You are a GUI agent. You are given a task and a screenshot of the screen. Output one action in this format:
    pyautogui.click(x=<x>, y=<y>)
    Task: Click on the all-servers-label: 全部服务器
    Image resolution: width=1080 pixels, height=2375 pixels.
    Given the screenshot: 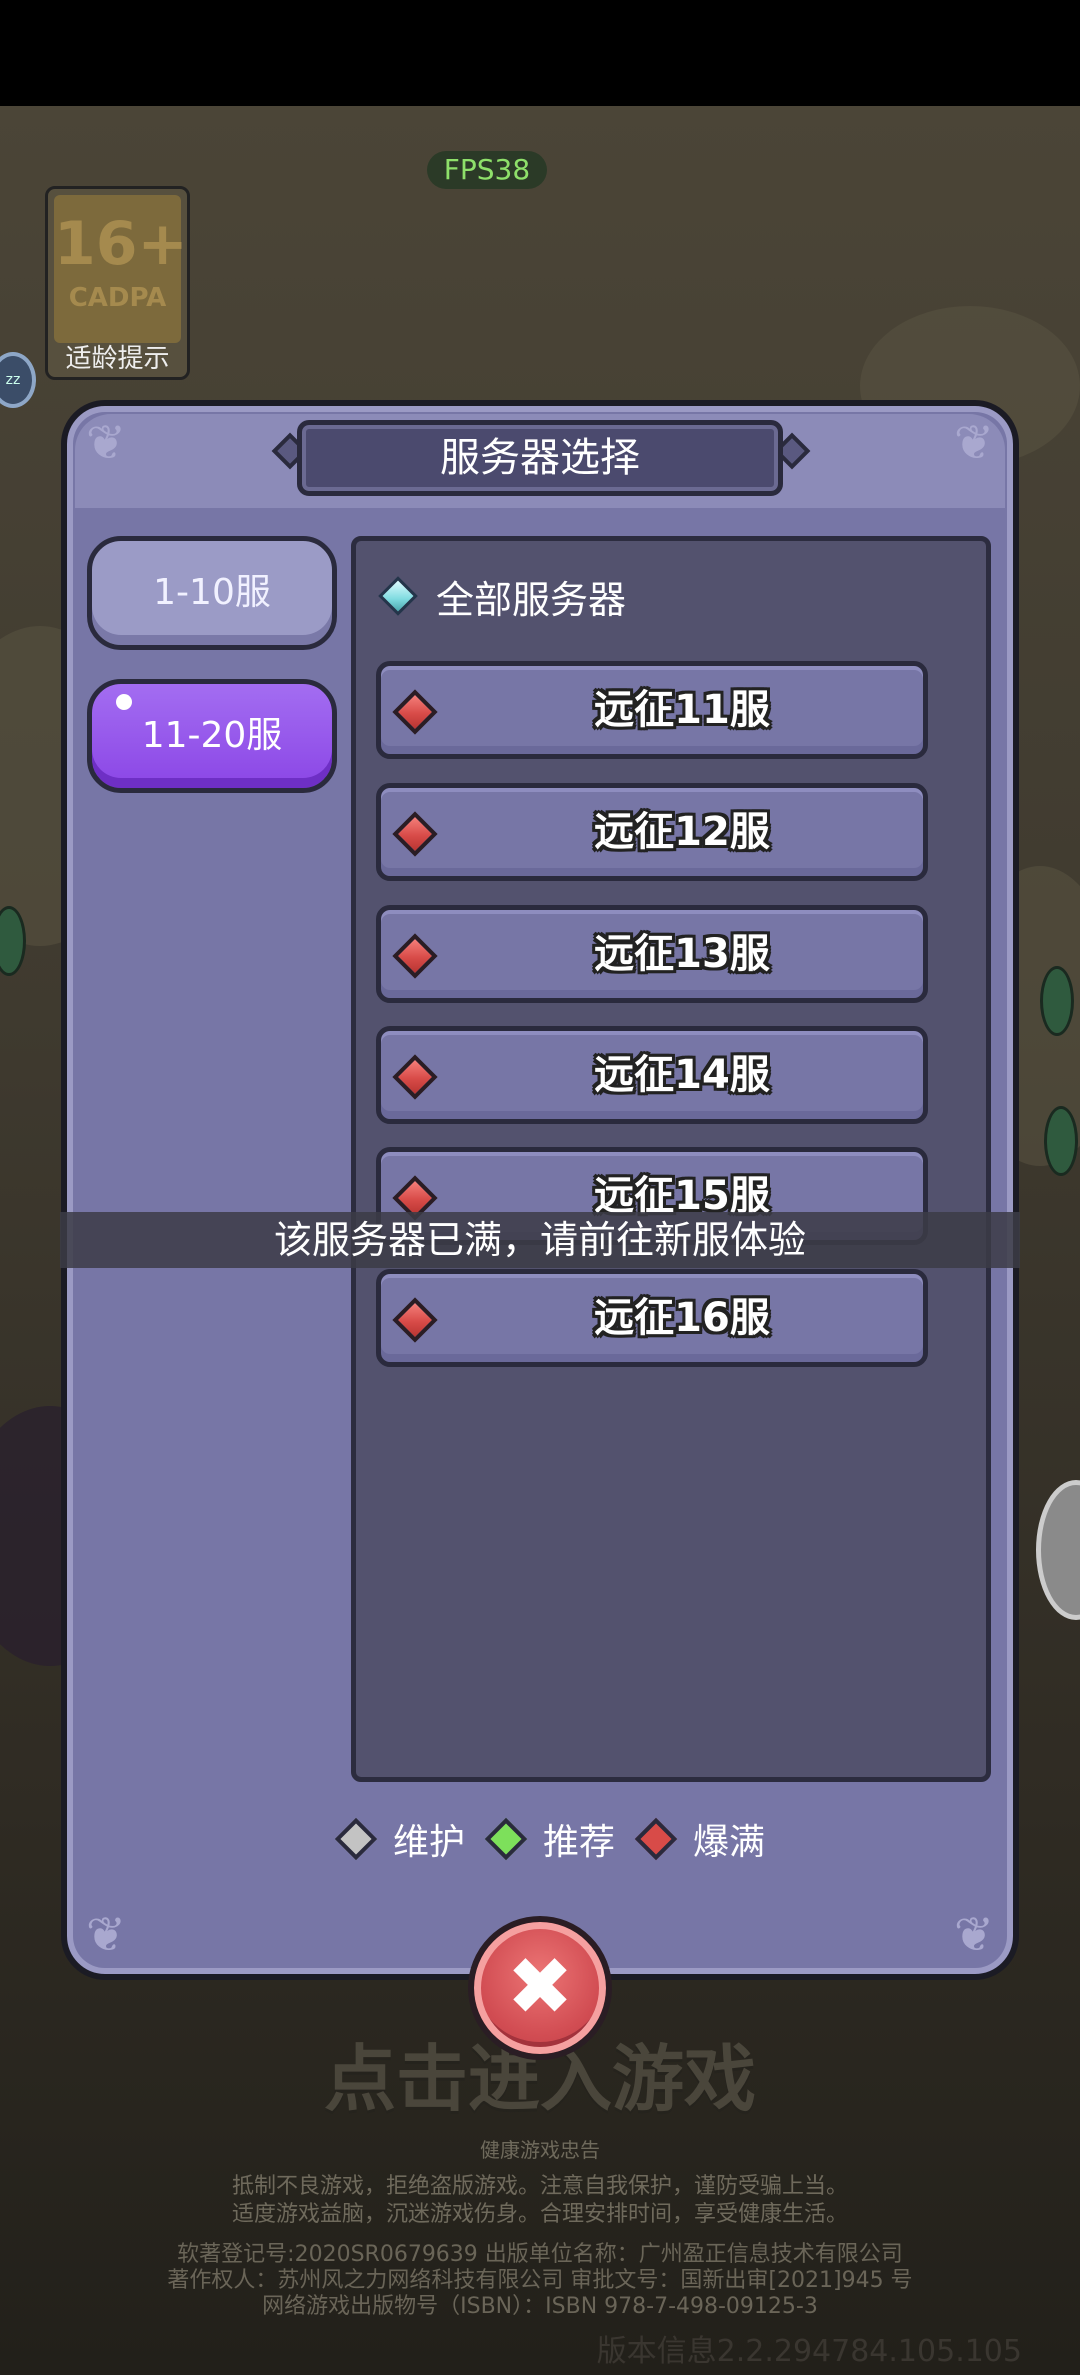 What is the action you would take?
    pyautogui.click(x=531, y=599)
    